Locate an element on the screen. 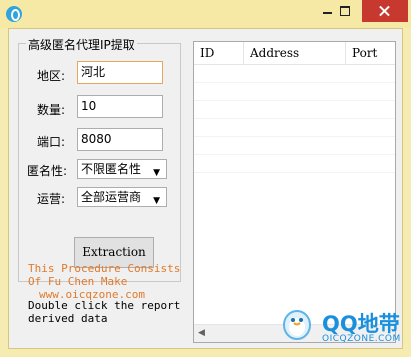  watermark-subtext: OICQZONE.COM is located at coordinates (361, 339).